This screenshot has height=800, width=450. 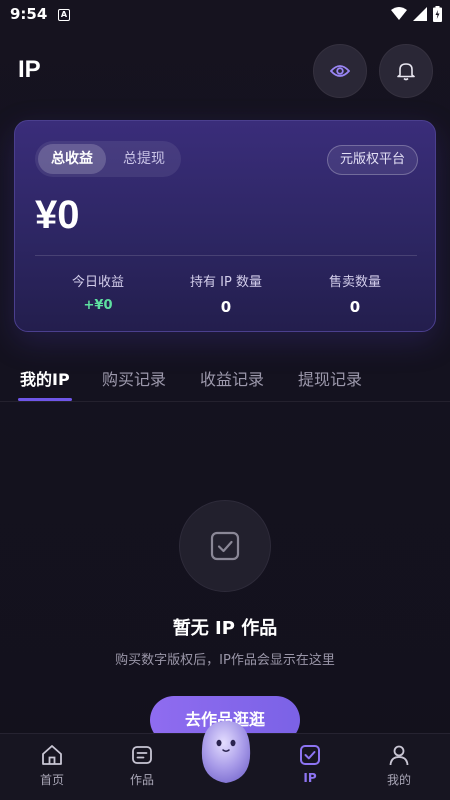 What do you see at coordinates (97, 282) in the screenshot?
I see `stat-label: 今日收益` at bounding box center [97, 282].